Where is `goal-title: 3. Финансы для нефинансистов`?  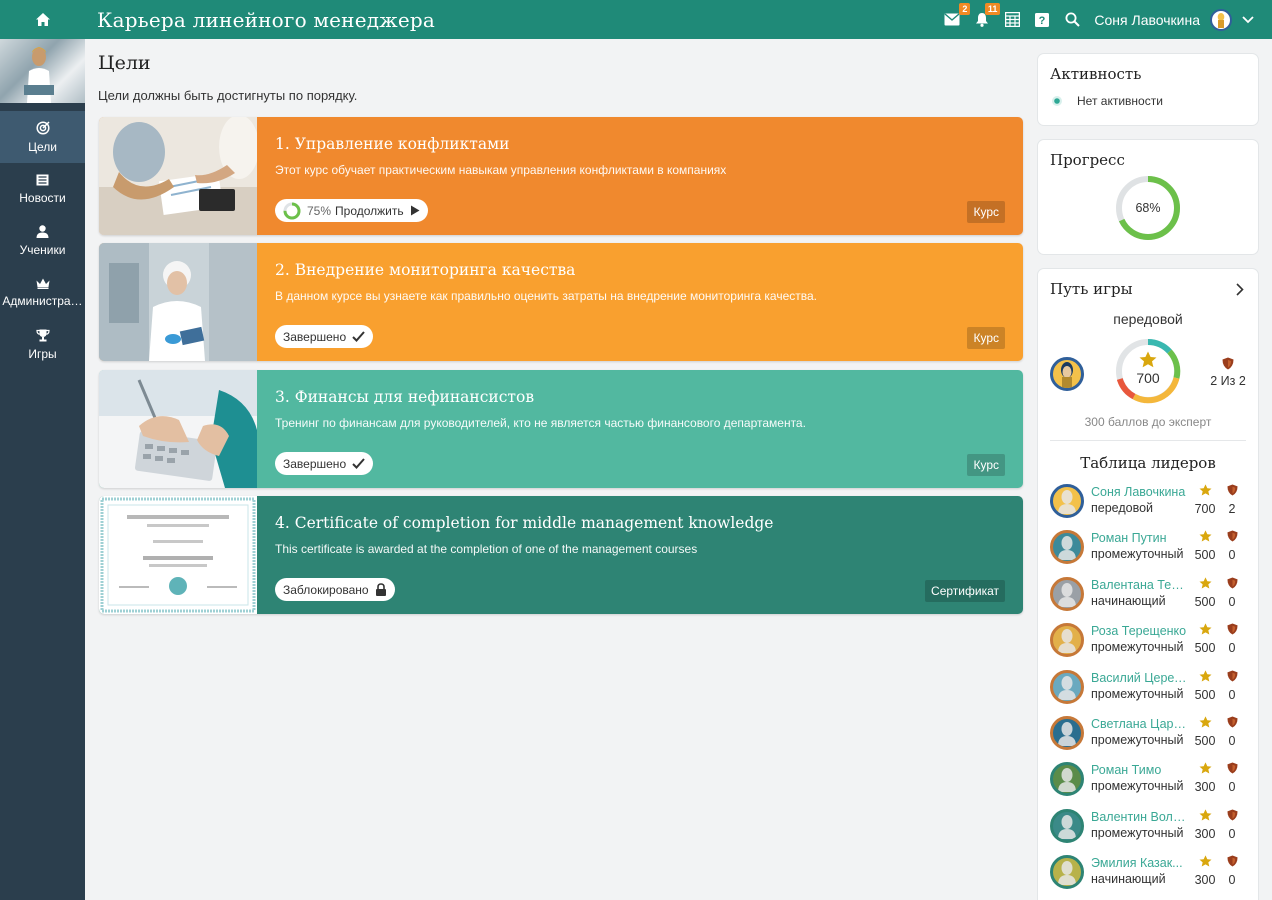 goal-title: 3. Финансы для нефинансистов is located at coordinates (640, 397).